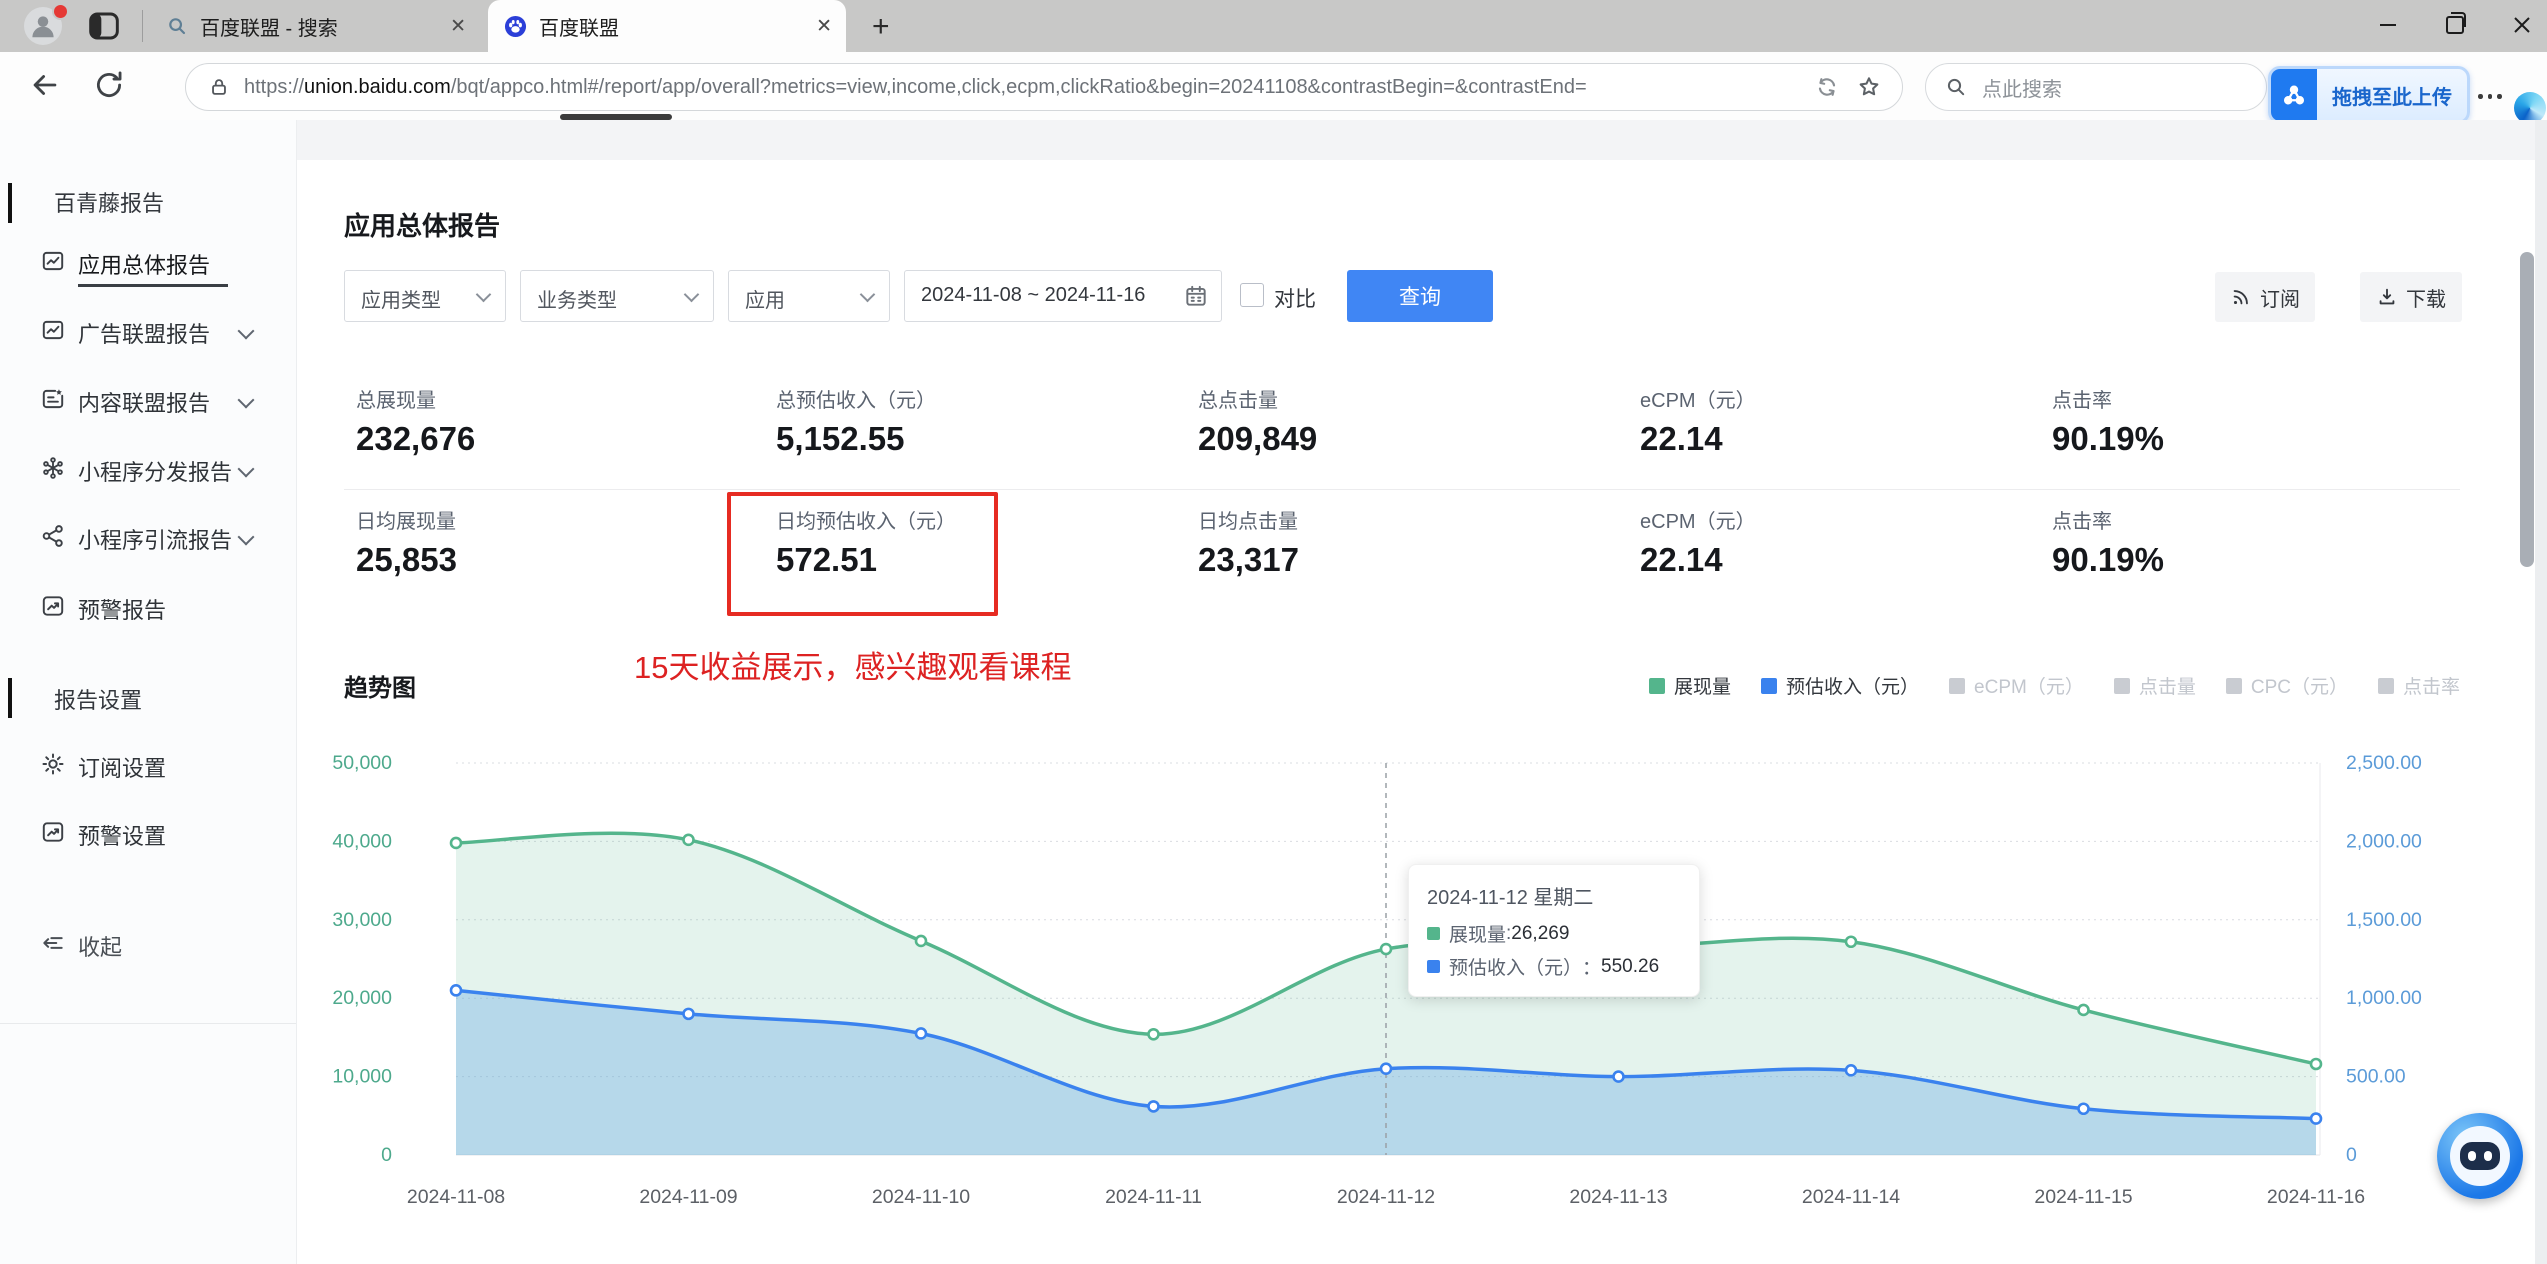  Describe the element at coordinates (2286, 685) in the screenshot. I see `legend-item-cpc: CPC（元）` at that location.